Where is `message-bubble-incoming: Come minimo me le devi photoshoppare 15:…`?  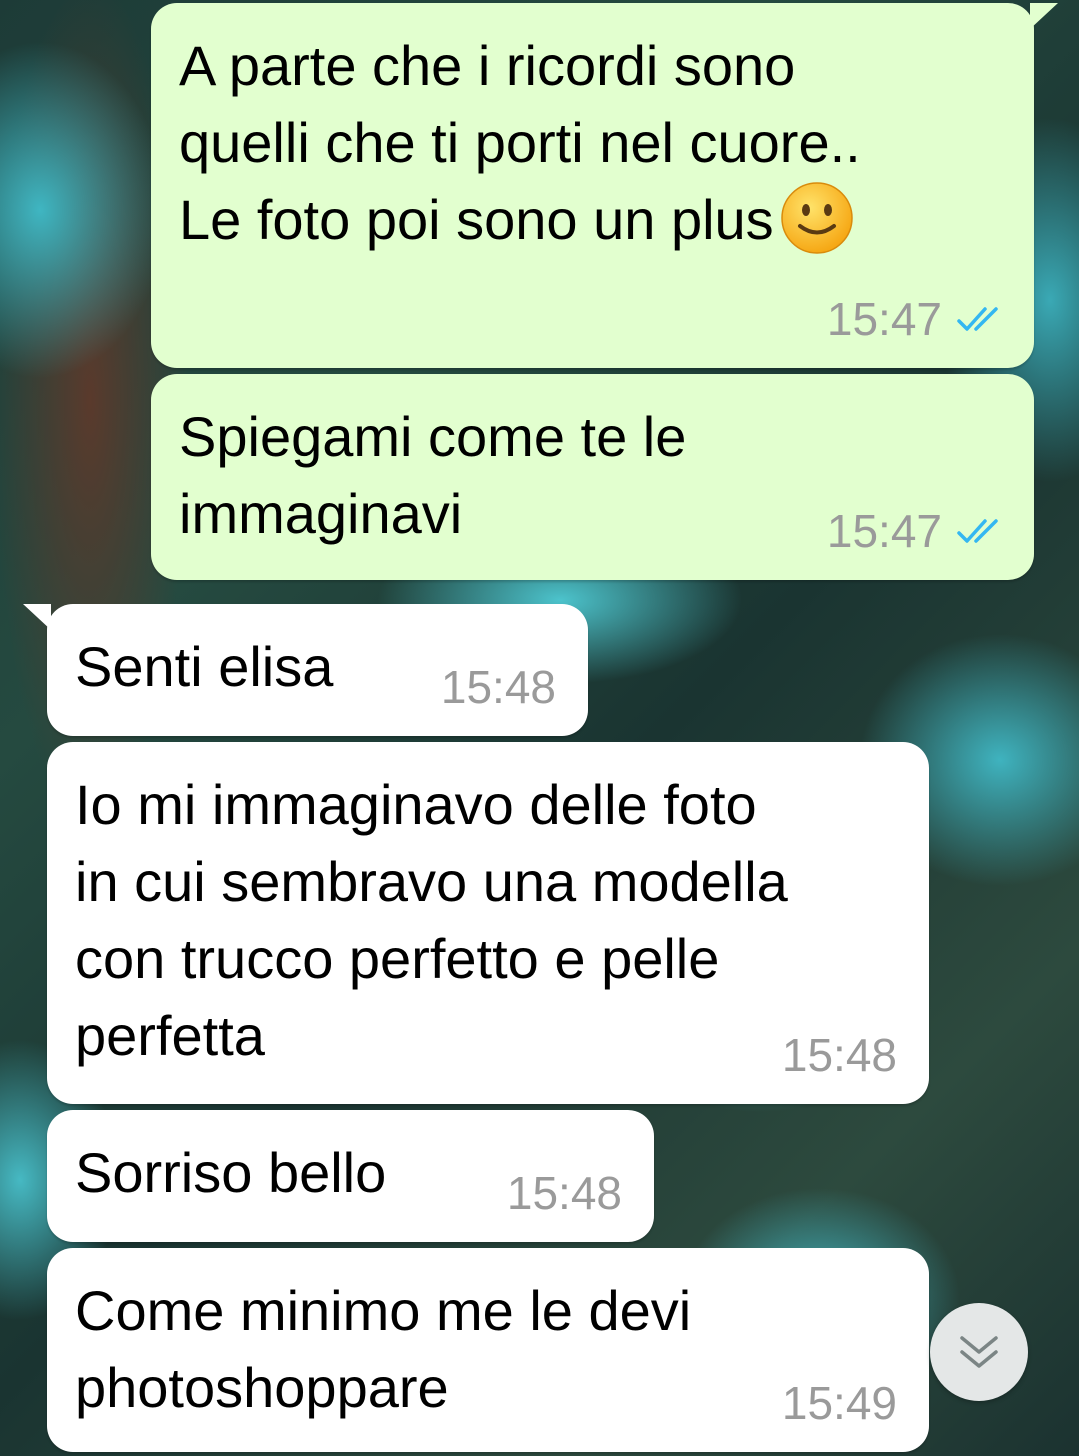
message-bubble-incoming: Come minimo me le devi photoshoppare 15:… is located at coordinates (488, 1350).